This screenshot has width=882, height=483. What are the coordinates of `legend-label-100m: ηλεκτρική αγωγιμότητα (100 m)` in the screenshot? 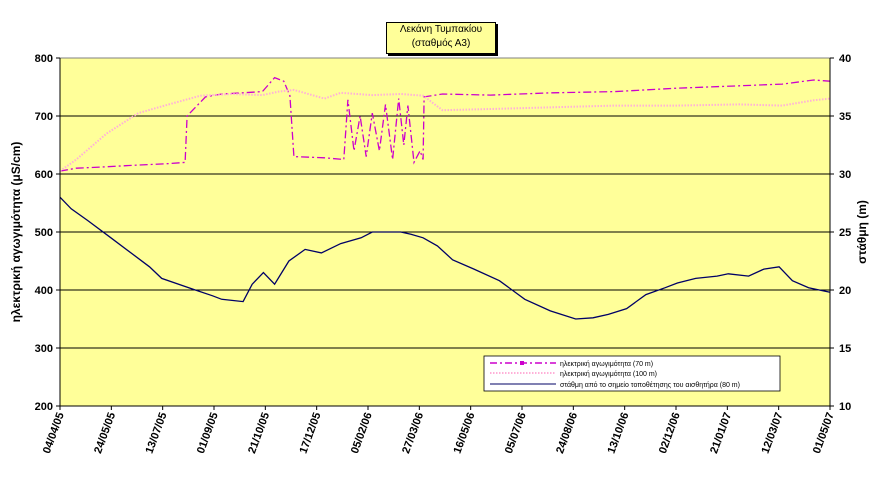 It's located at (608, 374).